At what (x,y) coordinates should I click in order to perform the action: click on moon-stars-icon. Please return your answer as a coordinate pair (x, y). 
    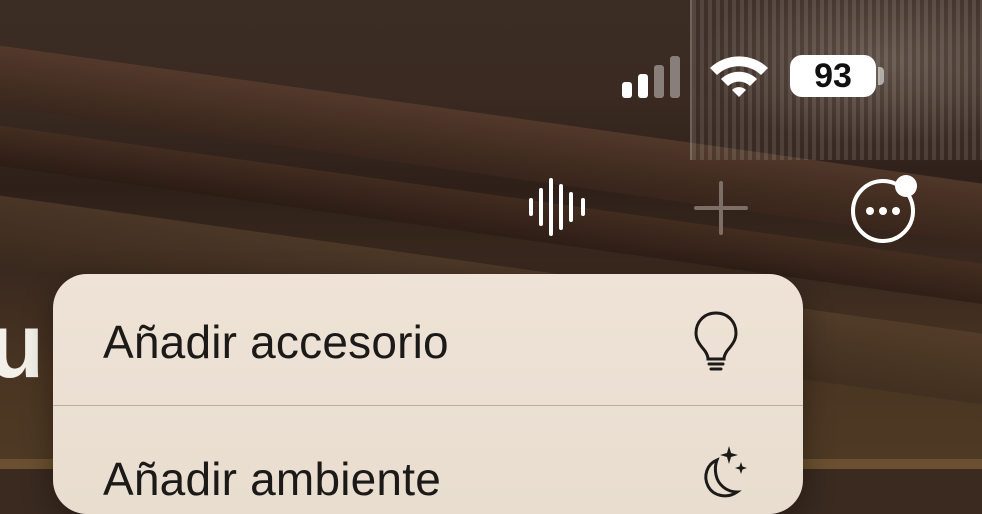
    Looking at the image, I should click on (725, 472).